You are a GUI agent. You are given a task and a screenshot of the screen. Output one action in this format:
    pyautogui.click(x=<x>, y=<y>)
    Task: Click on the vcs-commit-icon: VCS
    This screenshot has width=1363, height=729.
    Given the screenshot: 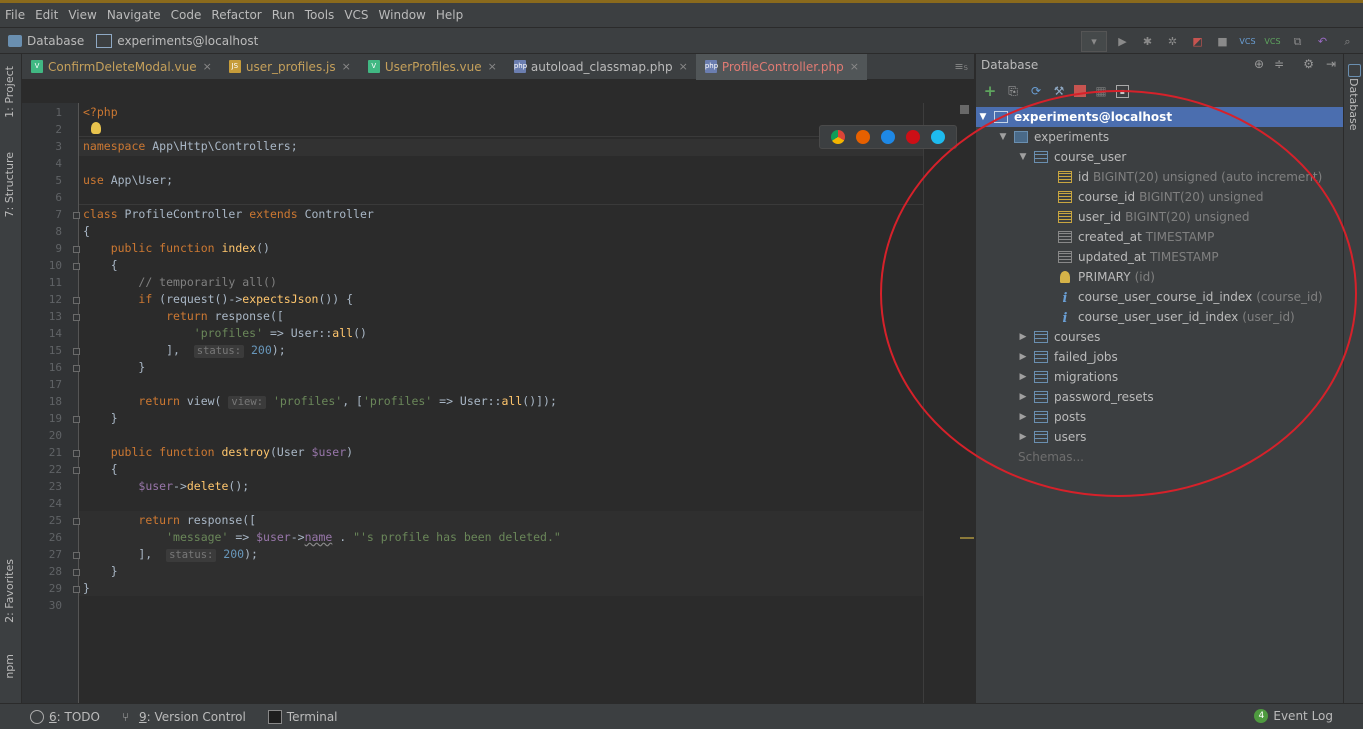 What is the action you would take?
    pyautogui.click(x=1272, y=41)
    